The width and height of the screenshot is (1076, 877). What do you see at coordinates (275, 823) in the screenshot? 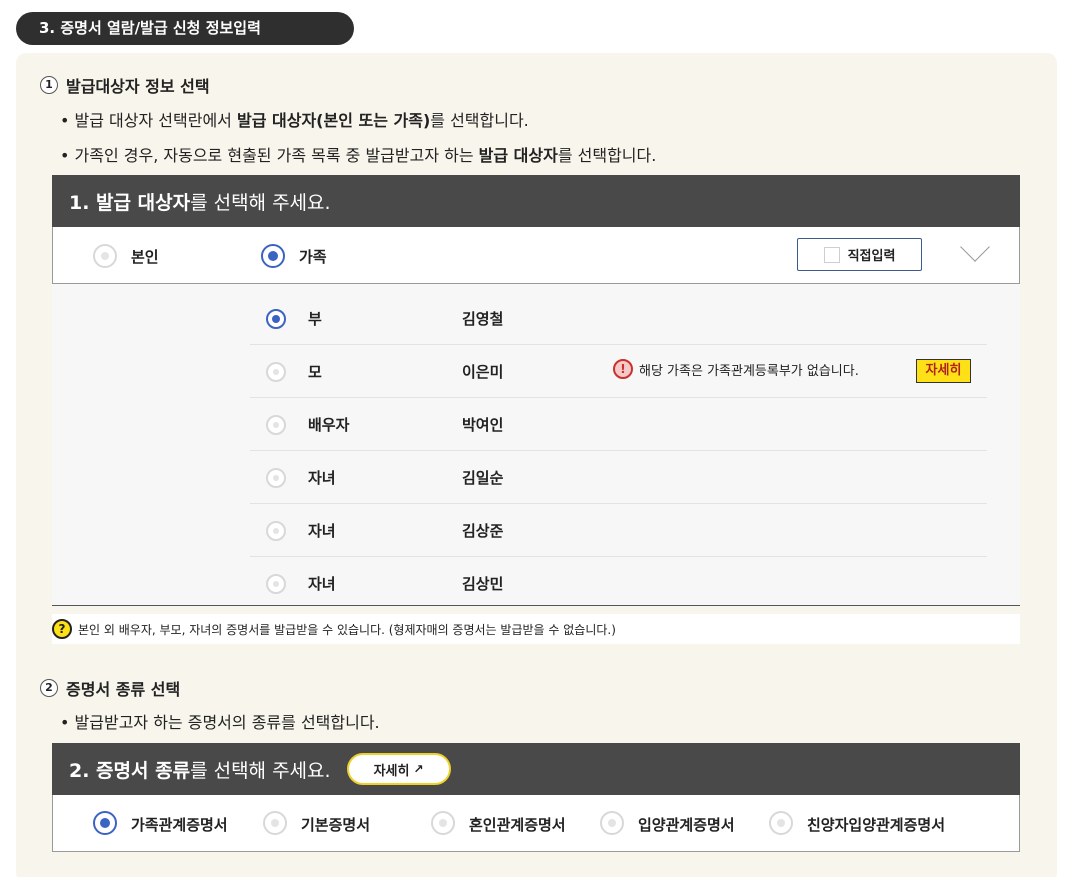
I see `radio-cert-basic` at bounding box center [275, 823].